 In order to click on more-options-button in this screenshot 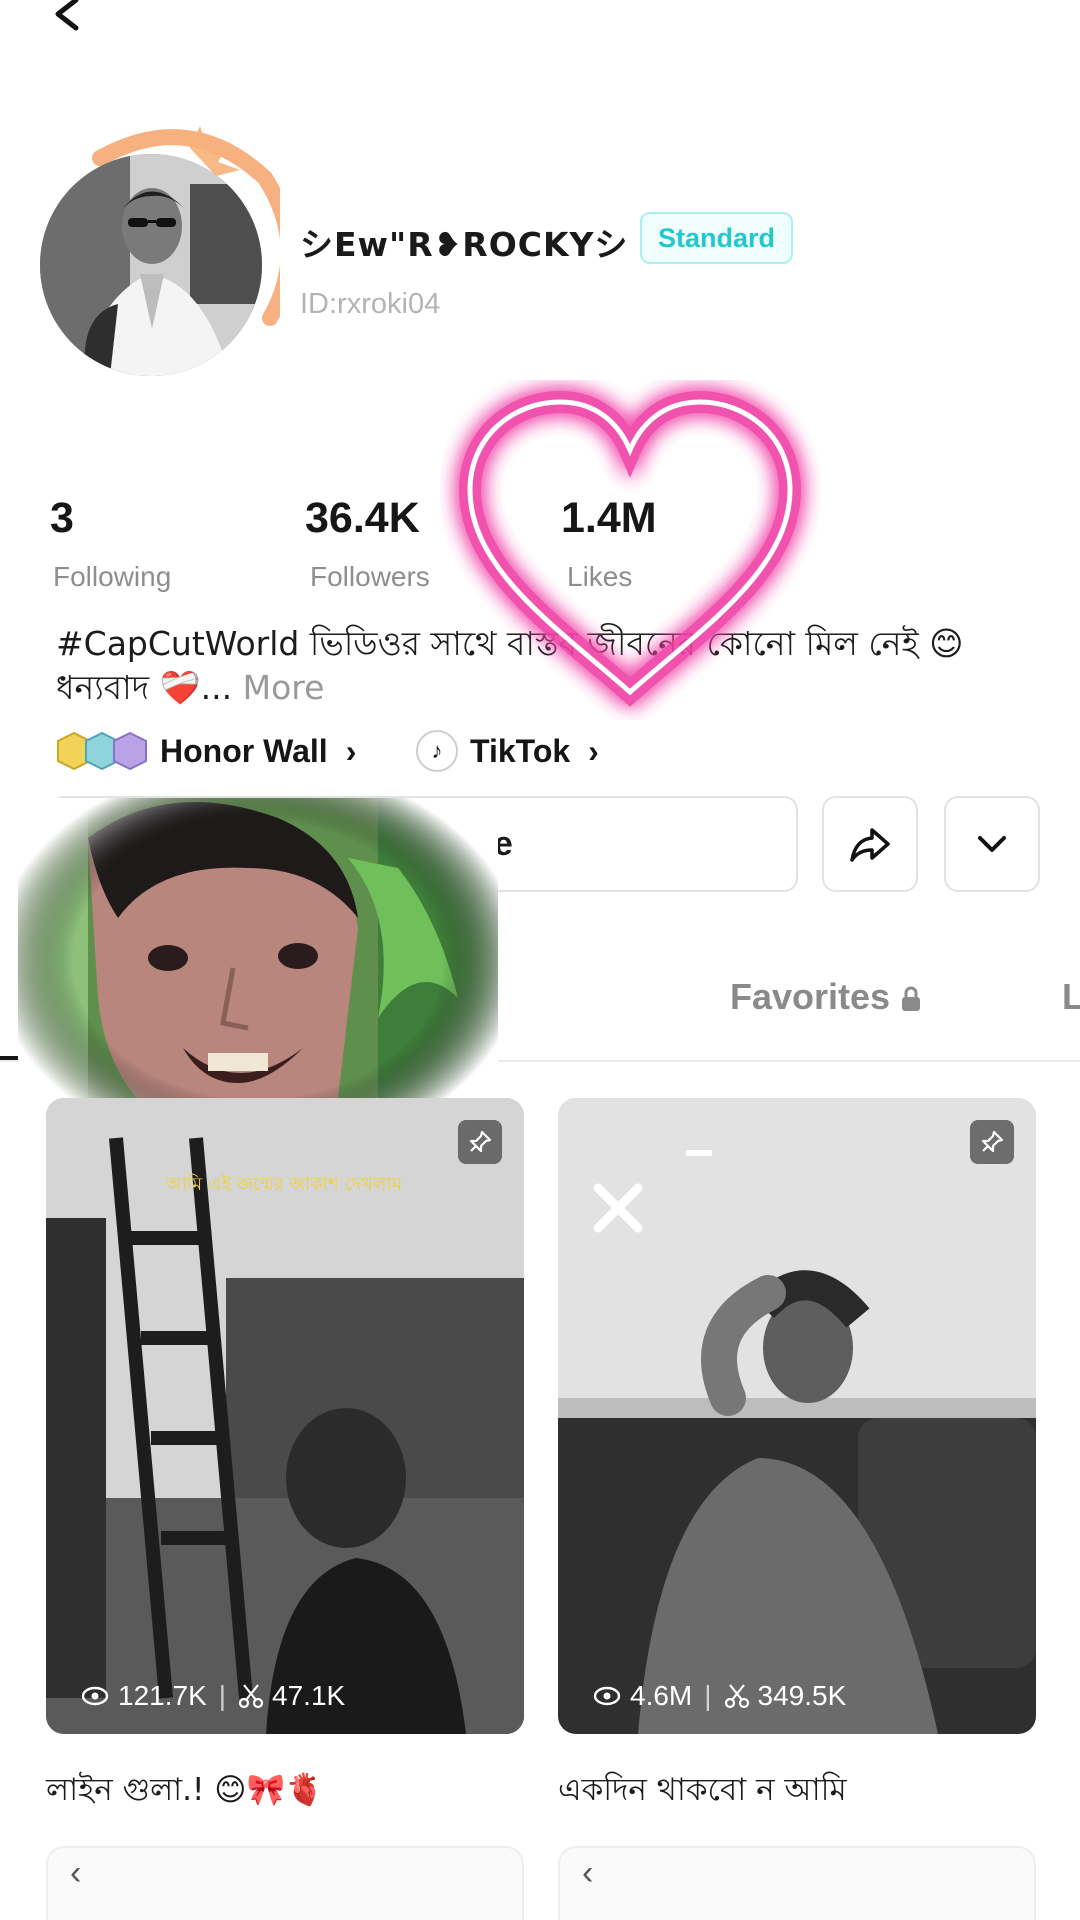, I will do `click(992, 844)`.